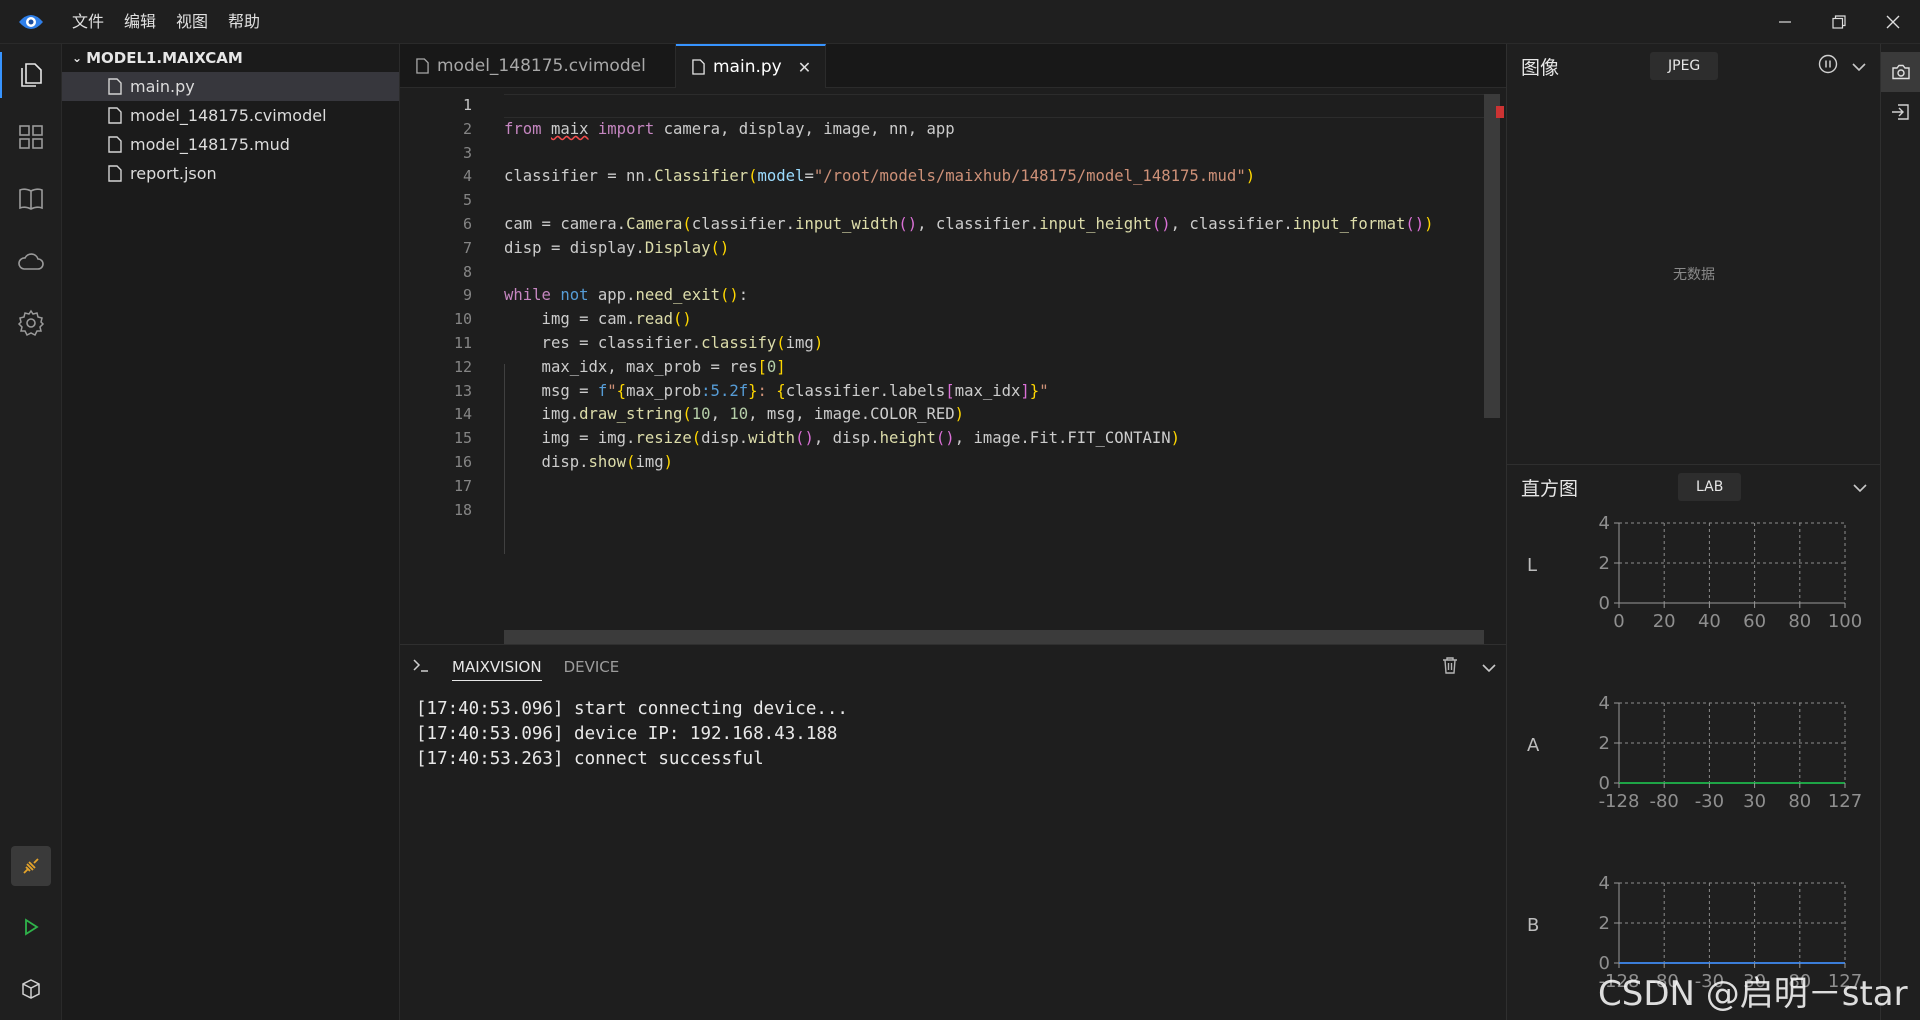 This screenshot has height=1020, width=1920. I want to click on histogram-xtick-label: -80, so click(1663, 801).